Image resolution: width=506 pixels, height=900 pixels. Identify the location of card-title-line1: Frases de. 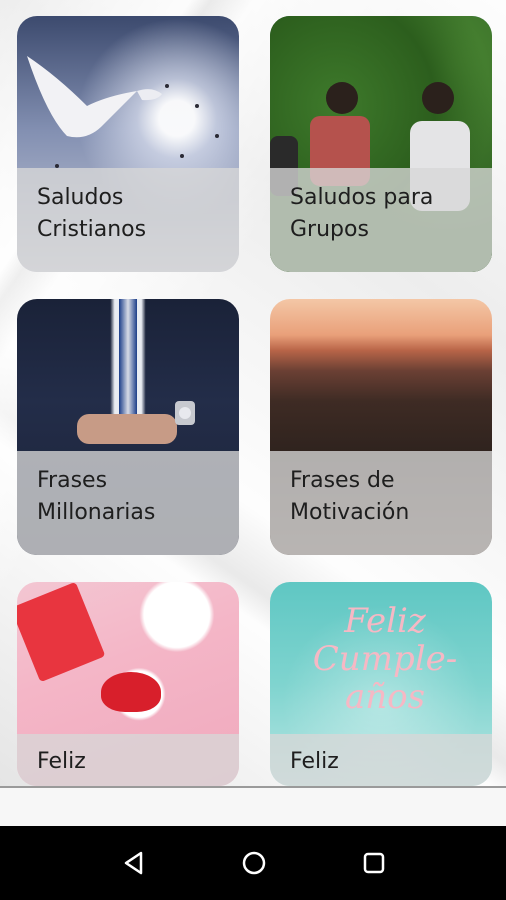
(342, 480).